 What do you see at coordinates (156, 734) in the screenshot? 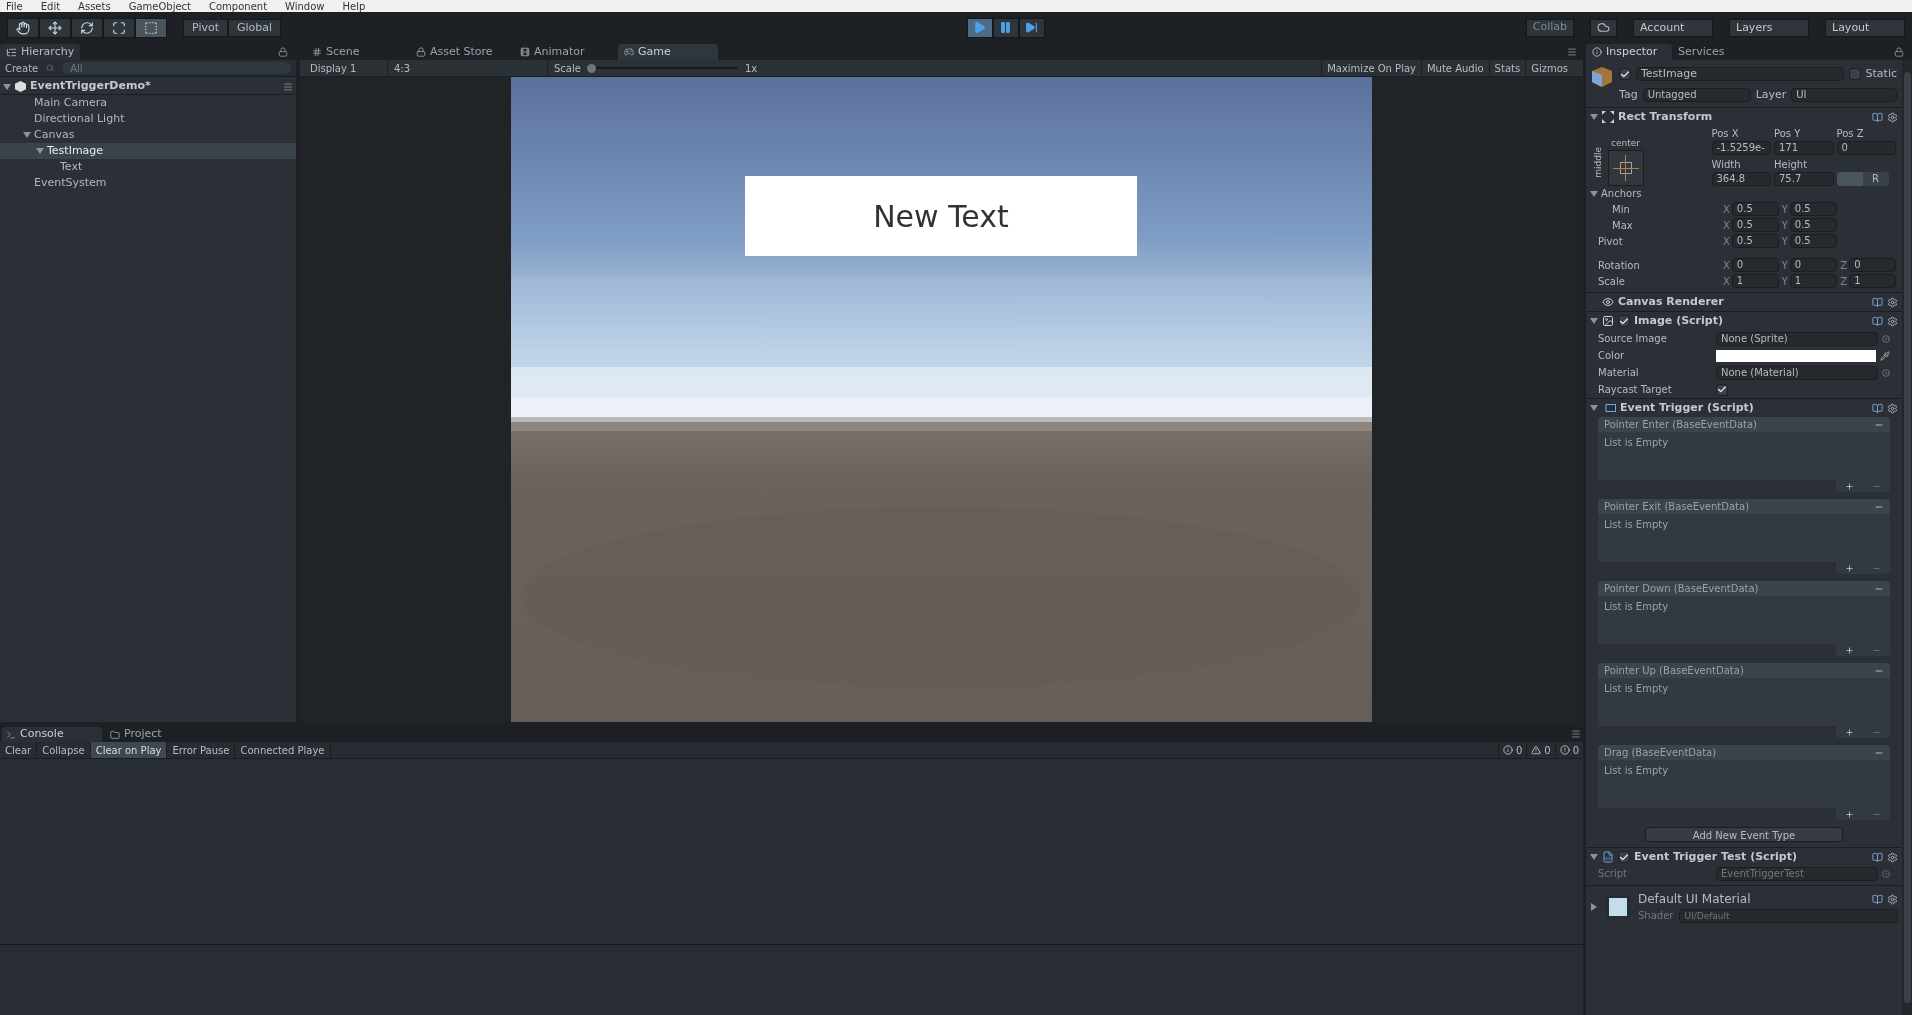
I see `panel-tab: Project` at bounding box center [156, 734].